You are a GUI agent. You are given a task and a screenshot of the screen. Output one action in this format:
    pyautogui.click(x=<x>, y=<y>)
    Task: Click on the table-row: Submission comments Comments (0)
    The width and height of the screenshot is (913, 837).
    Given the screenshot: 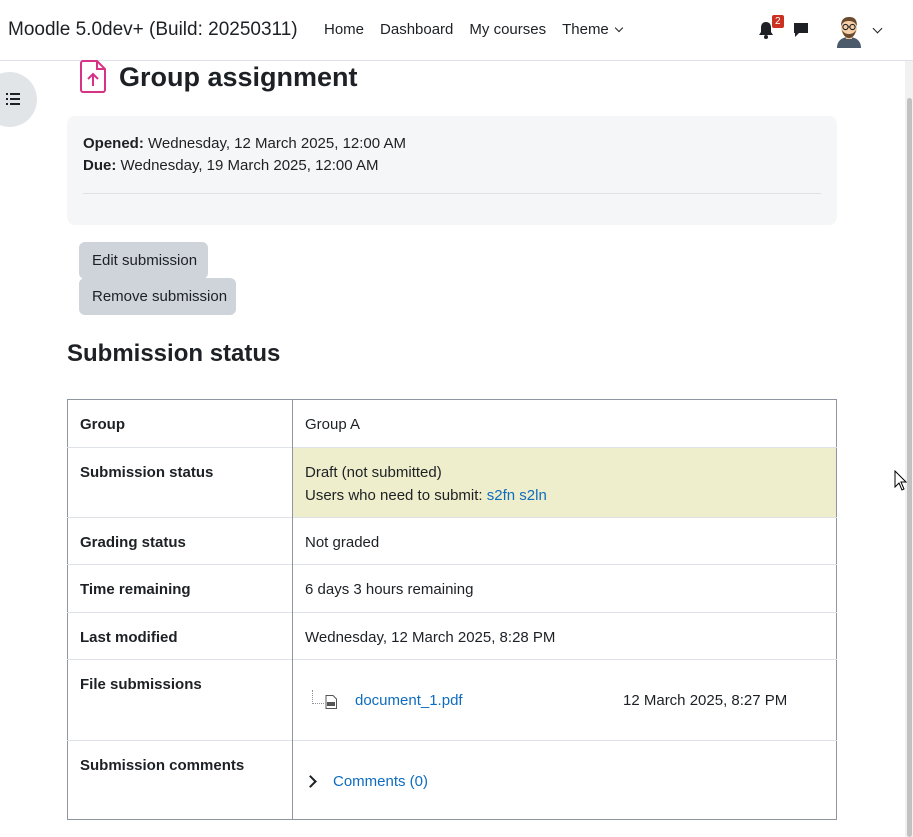 What is the action you would take?
    pyautogui.click(x=452, y=780)
    